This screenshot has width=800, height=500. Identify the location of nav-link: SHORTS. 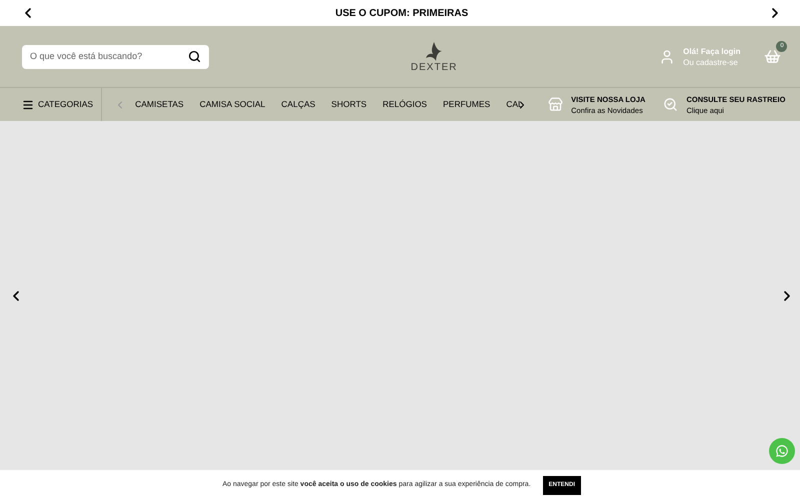
(349, 104).